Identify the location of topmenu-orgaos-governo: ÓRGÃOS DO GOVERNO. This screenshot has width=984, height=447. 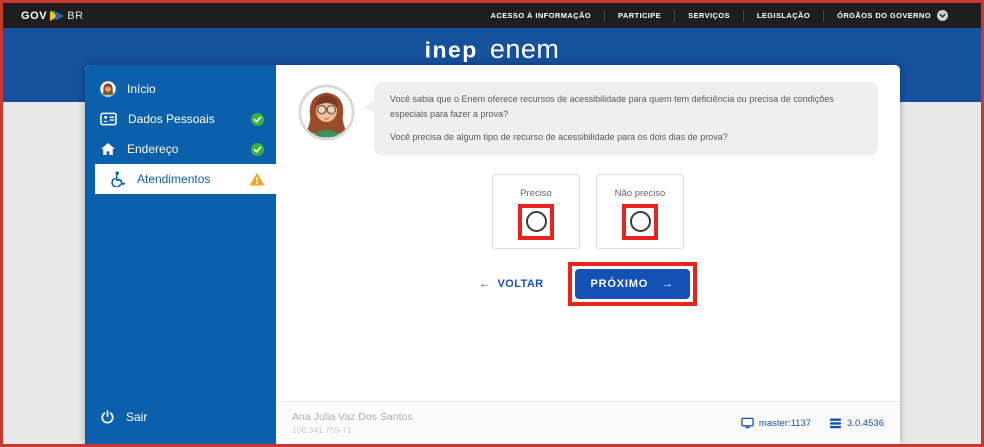
(892, 15).